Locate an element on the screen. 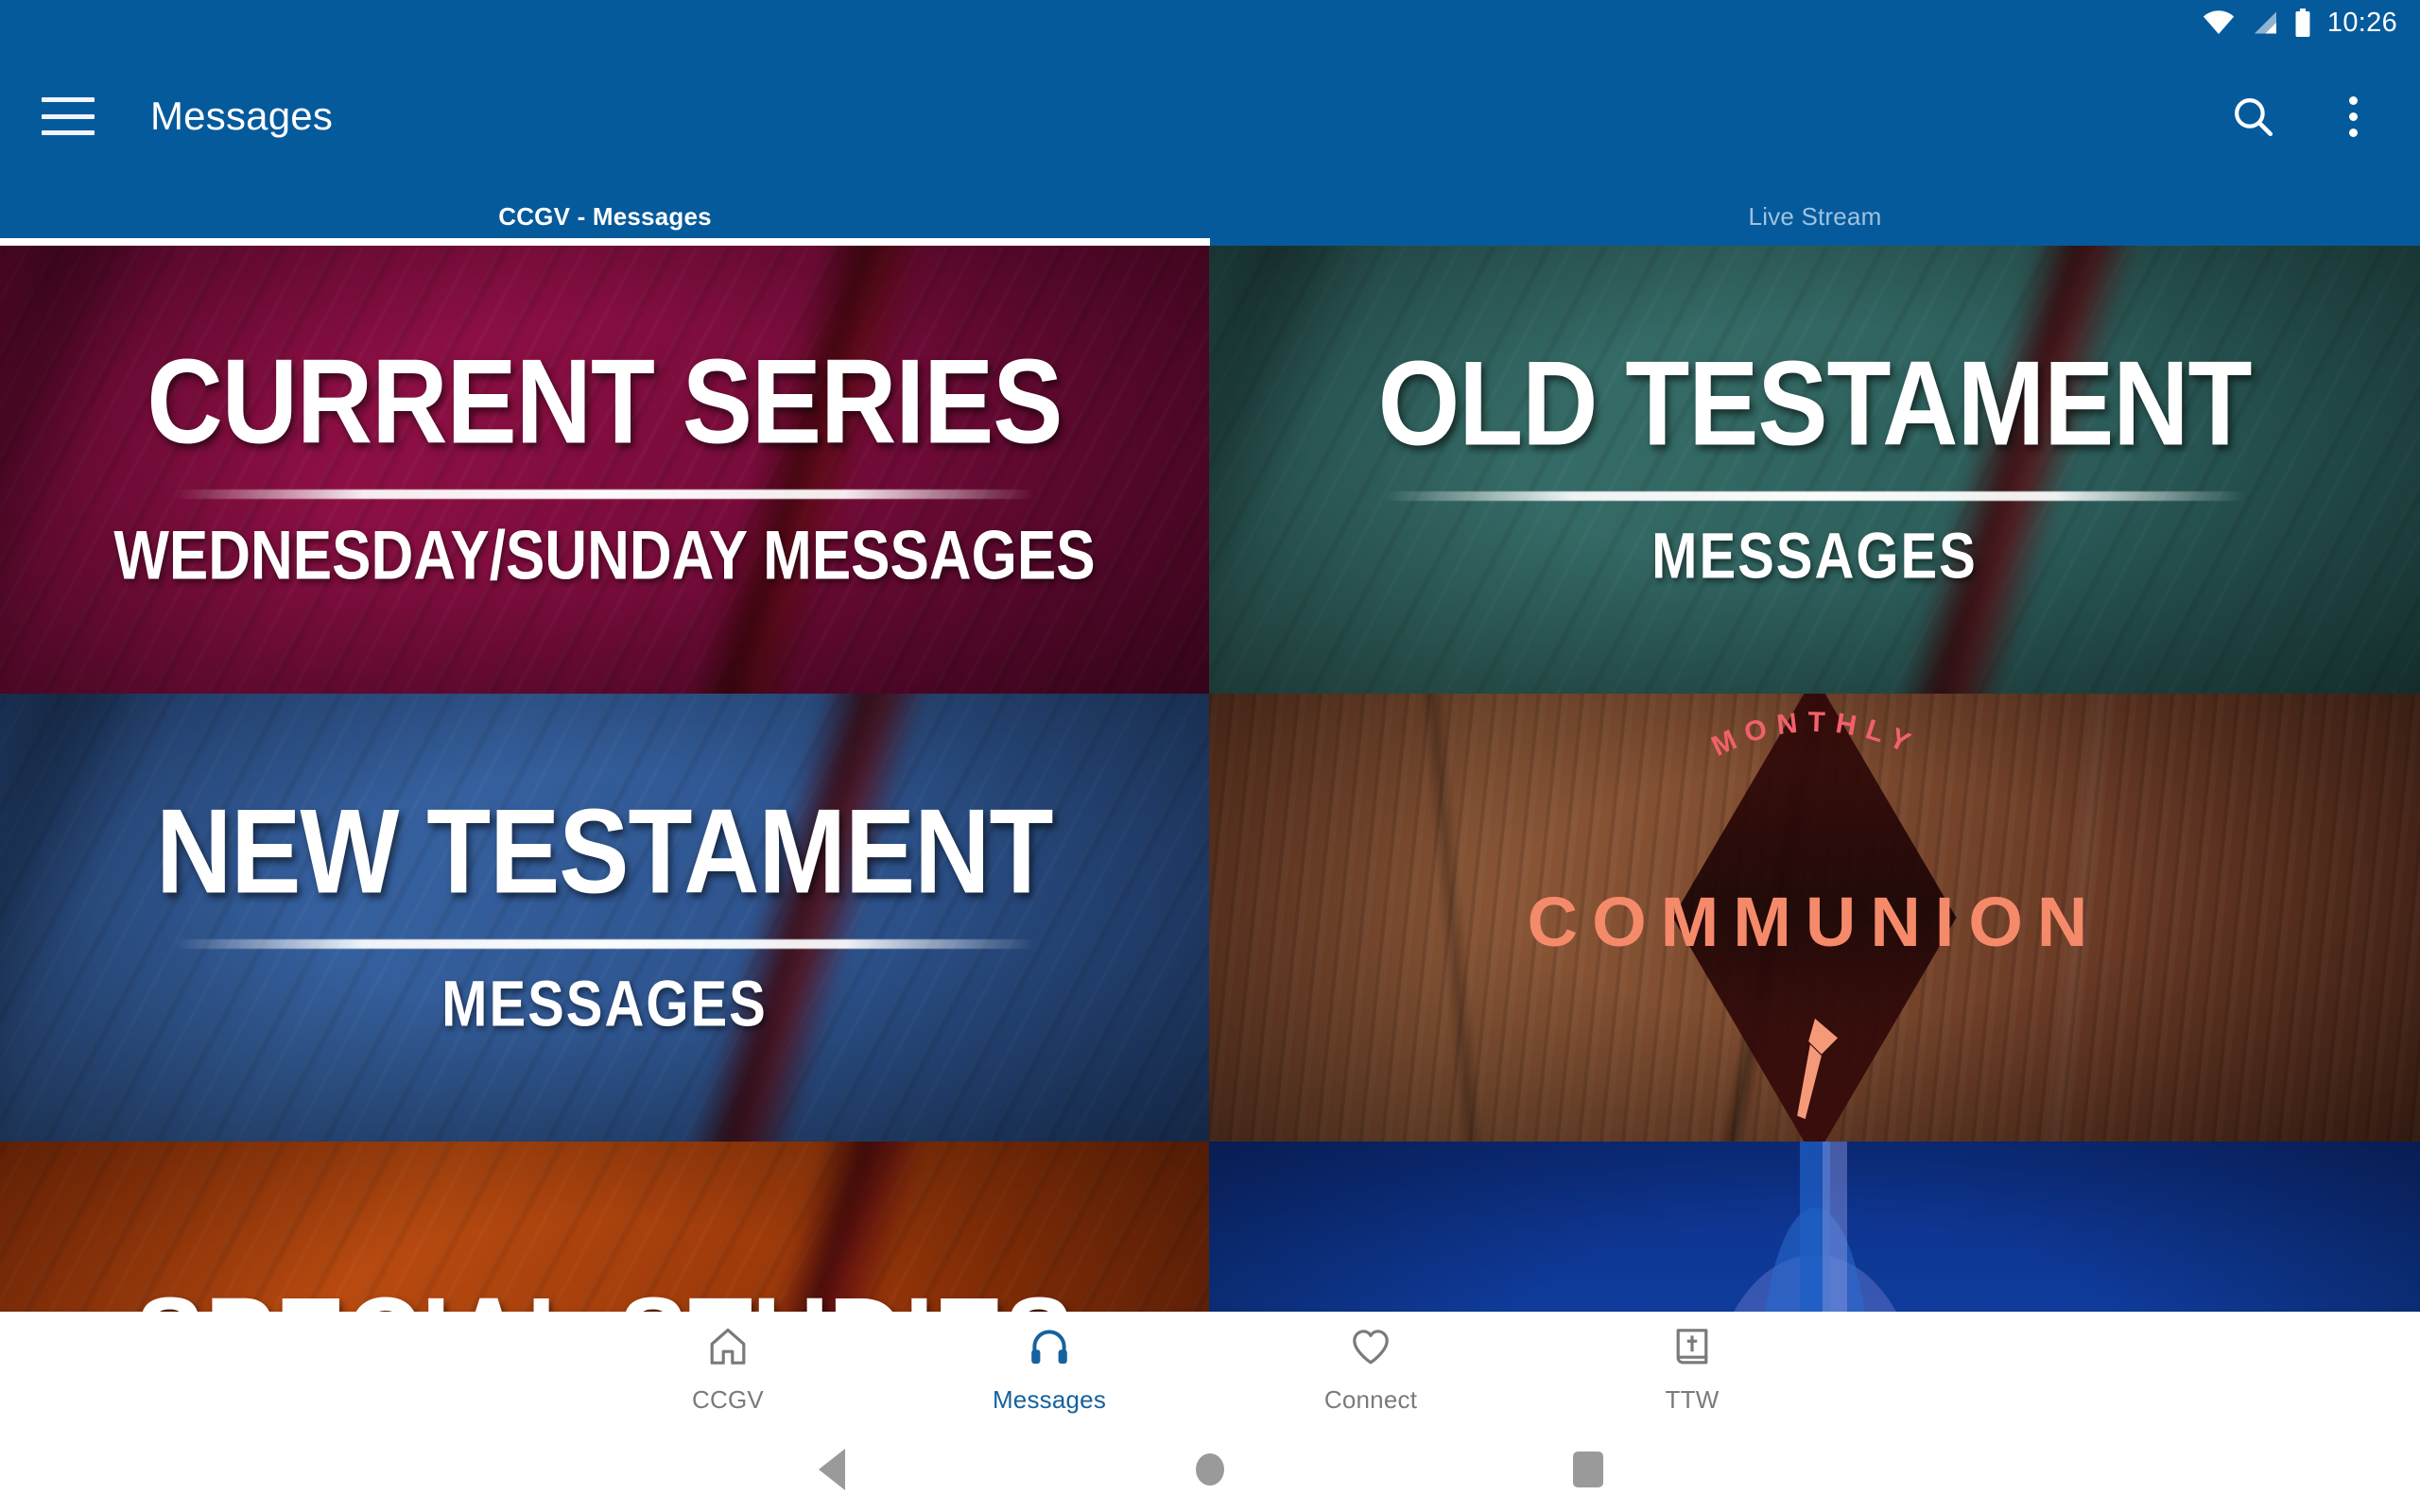 This screenshot has width=2420, height=1512. card-subline: WEDNESDAY/SUNDAY MESSAGES is located at coordinates (604, 556).